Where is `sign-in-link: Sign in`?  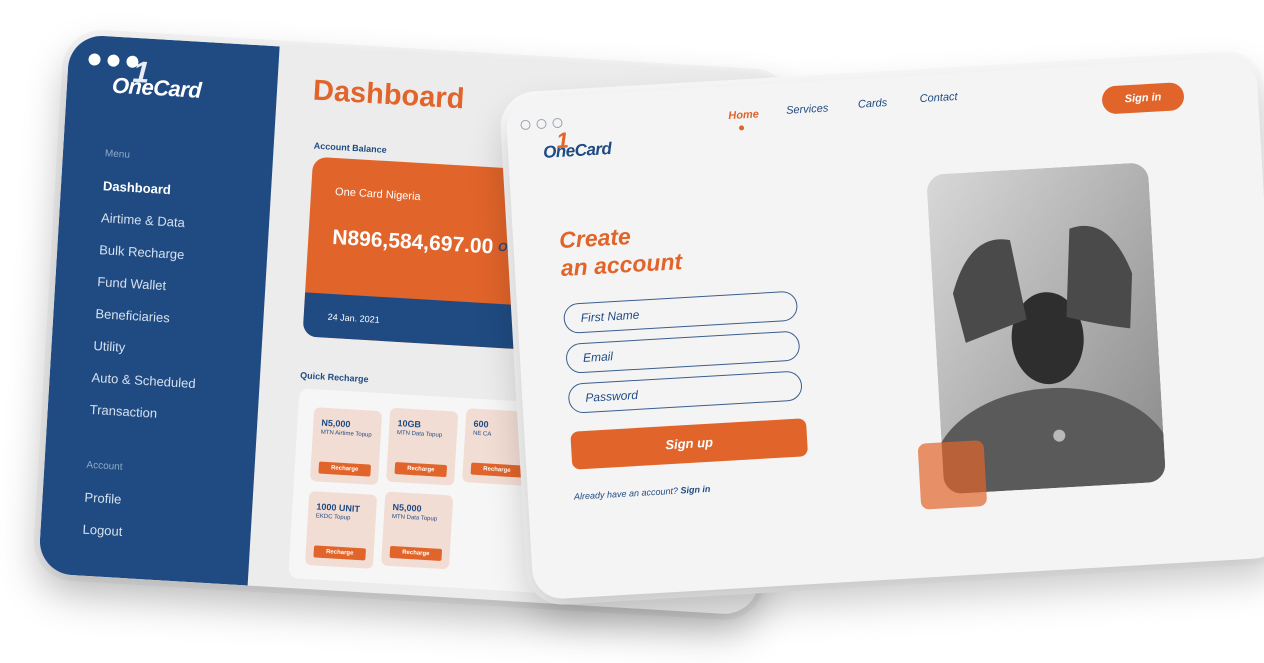 sign-in-link: Sign in is located at coordinates (695, 490).